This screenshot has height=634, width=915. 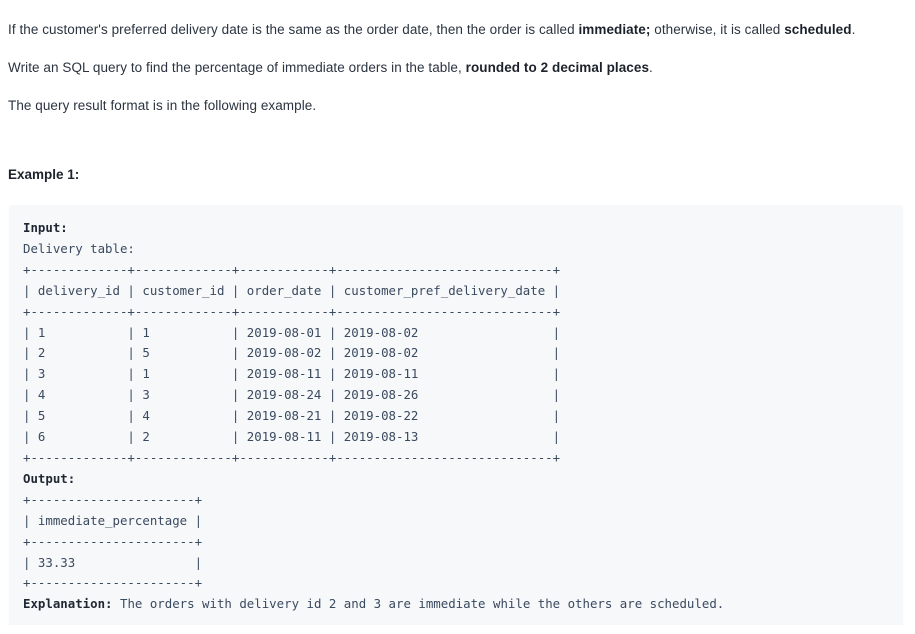 I want to click on plain-text: otherwise, it is called, so click(x=717, y=29).